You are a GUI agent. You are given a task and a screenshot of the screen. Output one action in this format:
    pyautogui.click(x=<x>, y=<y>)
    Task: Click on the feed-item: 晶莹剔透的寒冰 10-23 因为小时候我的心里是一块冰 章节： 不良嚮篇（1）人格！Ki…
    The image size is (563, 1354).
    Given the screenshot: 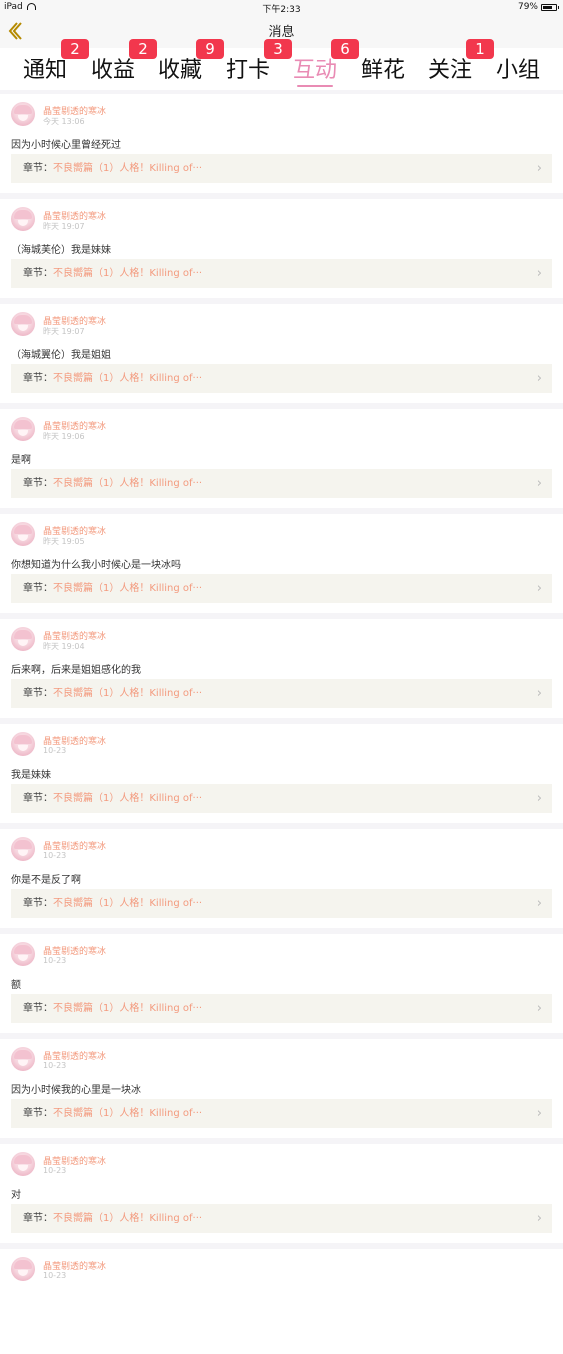 What is the action you would take?
    pyautogui.click(x=281, y=1091)
    